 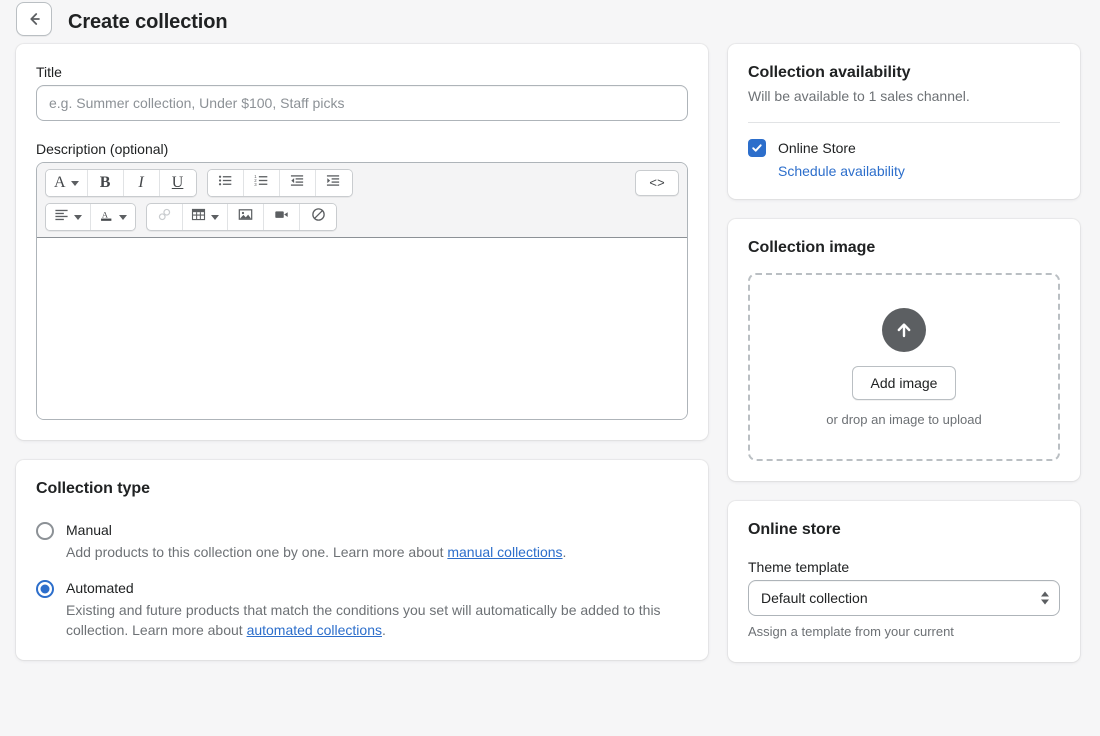 What do you see at coordinates (93, 488) in the screenshot?
I see `collection-type-title: Collection type` at bounding box center [93, 488].